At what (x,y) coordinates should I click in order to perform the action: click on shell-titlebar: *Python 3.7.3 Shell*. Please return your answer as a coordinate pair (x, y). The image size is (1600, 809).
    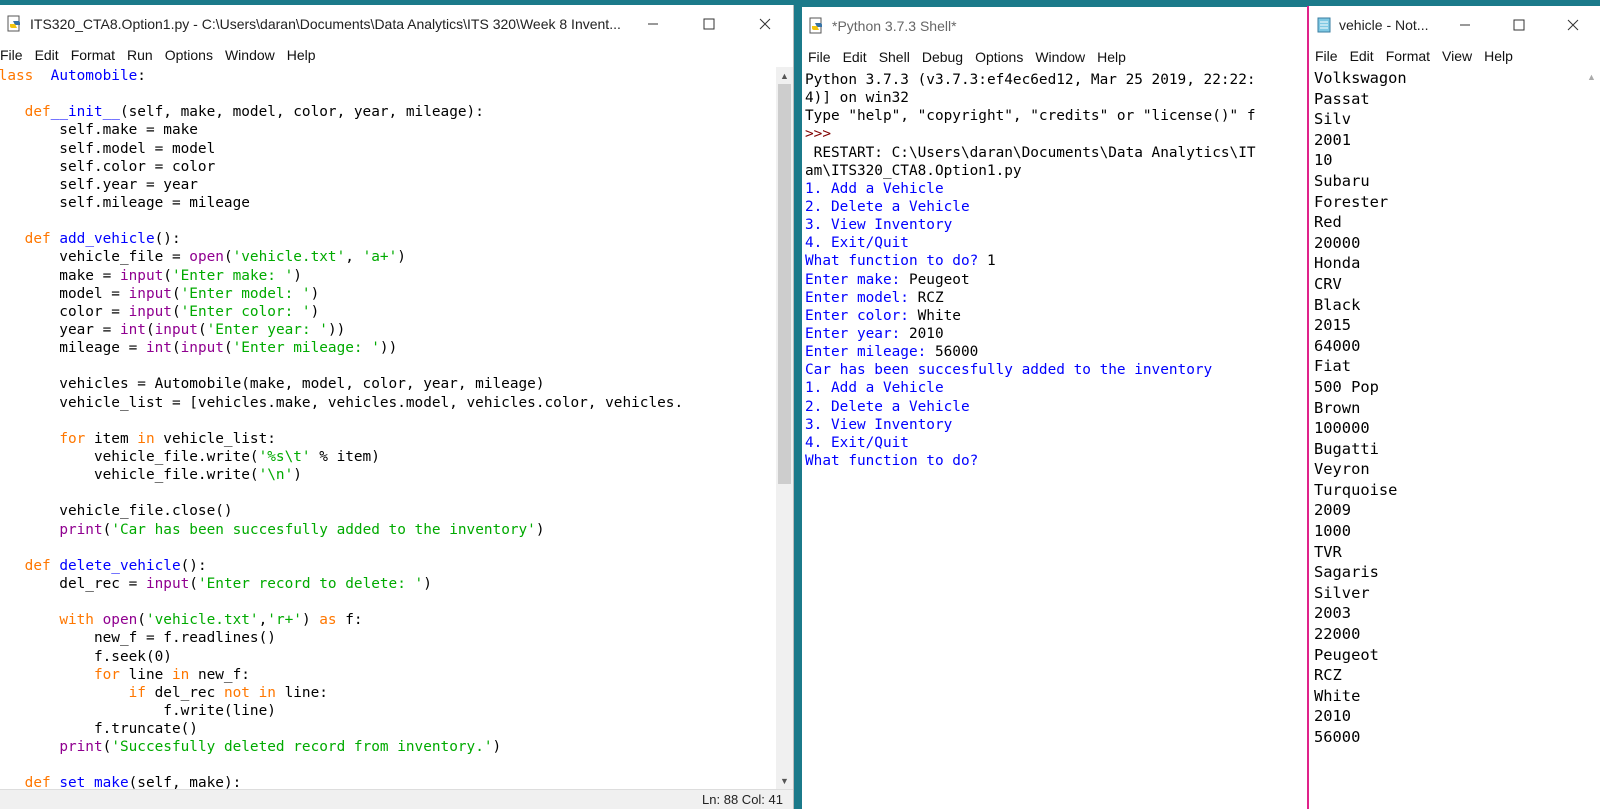
    Looking at the image, I should click on (1056, 26).